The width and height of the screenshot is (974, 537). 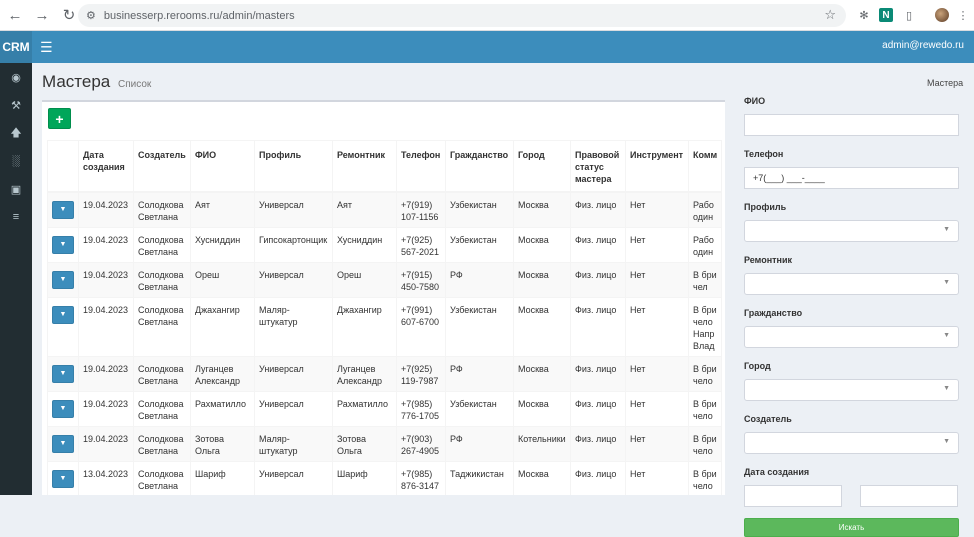 I want to click on filter-profile-select: ▼, so click(x=851, y=231).